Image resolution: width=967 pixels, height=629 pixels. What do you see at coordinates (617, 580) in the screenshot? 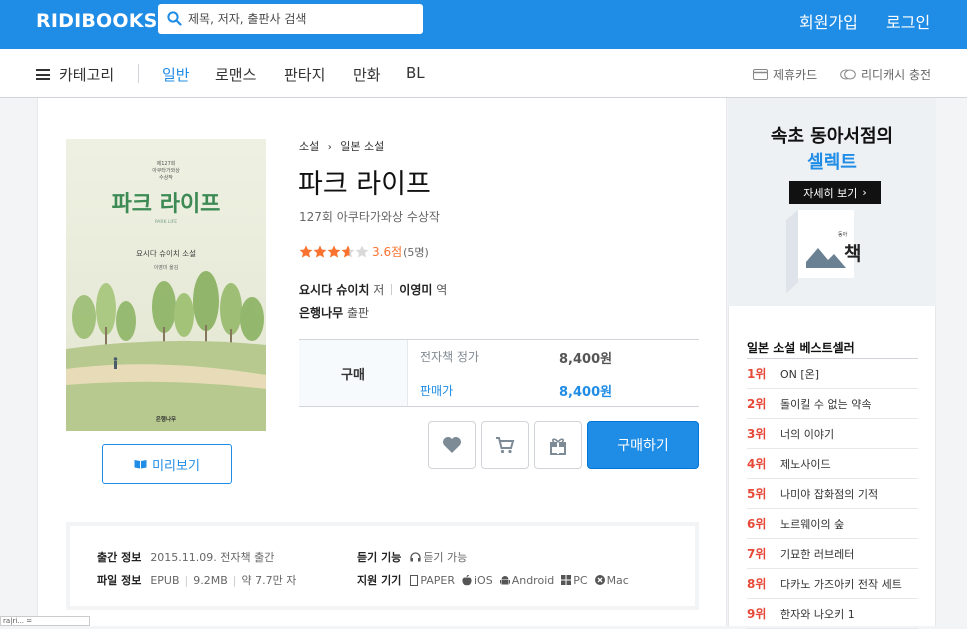
I see `device-mac-label: Mac` at bounding box center [617, 580].